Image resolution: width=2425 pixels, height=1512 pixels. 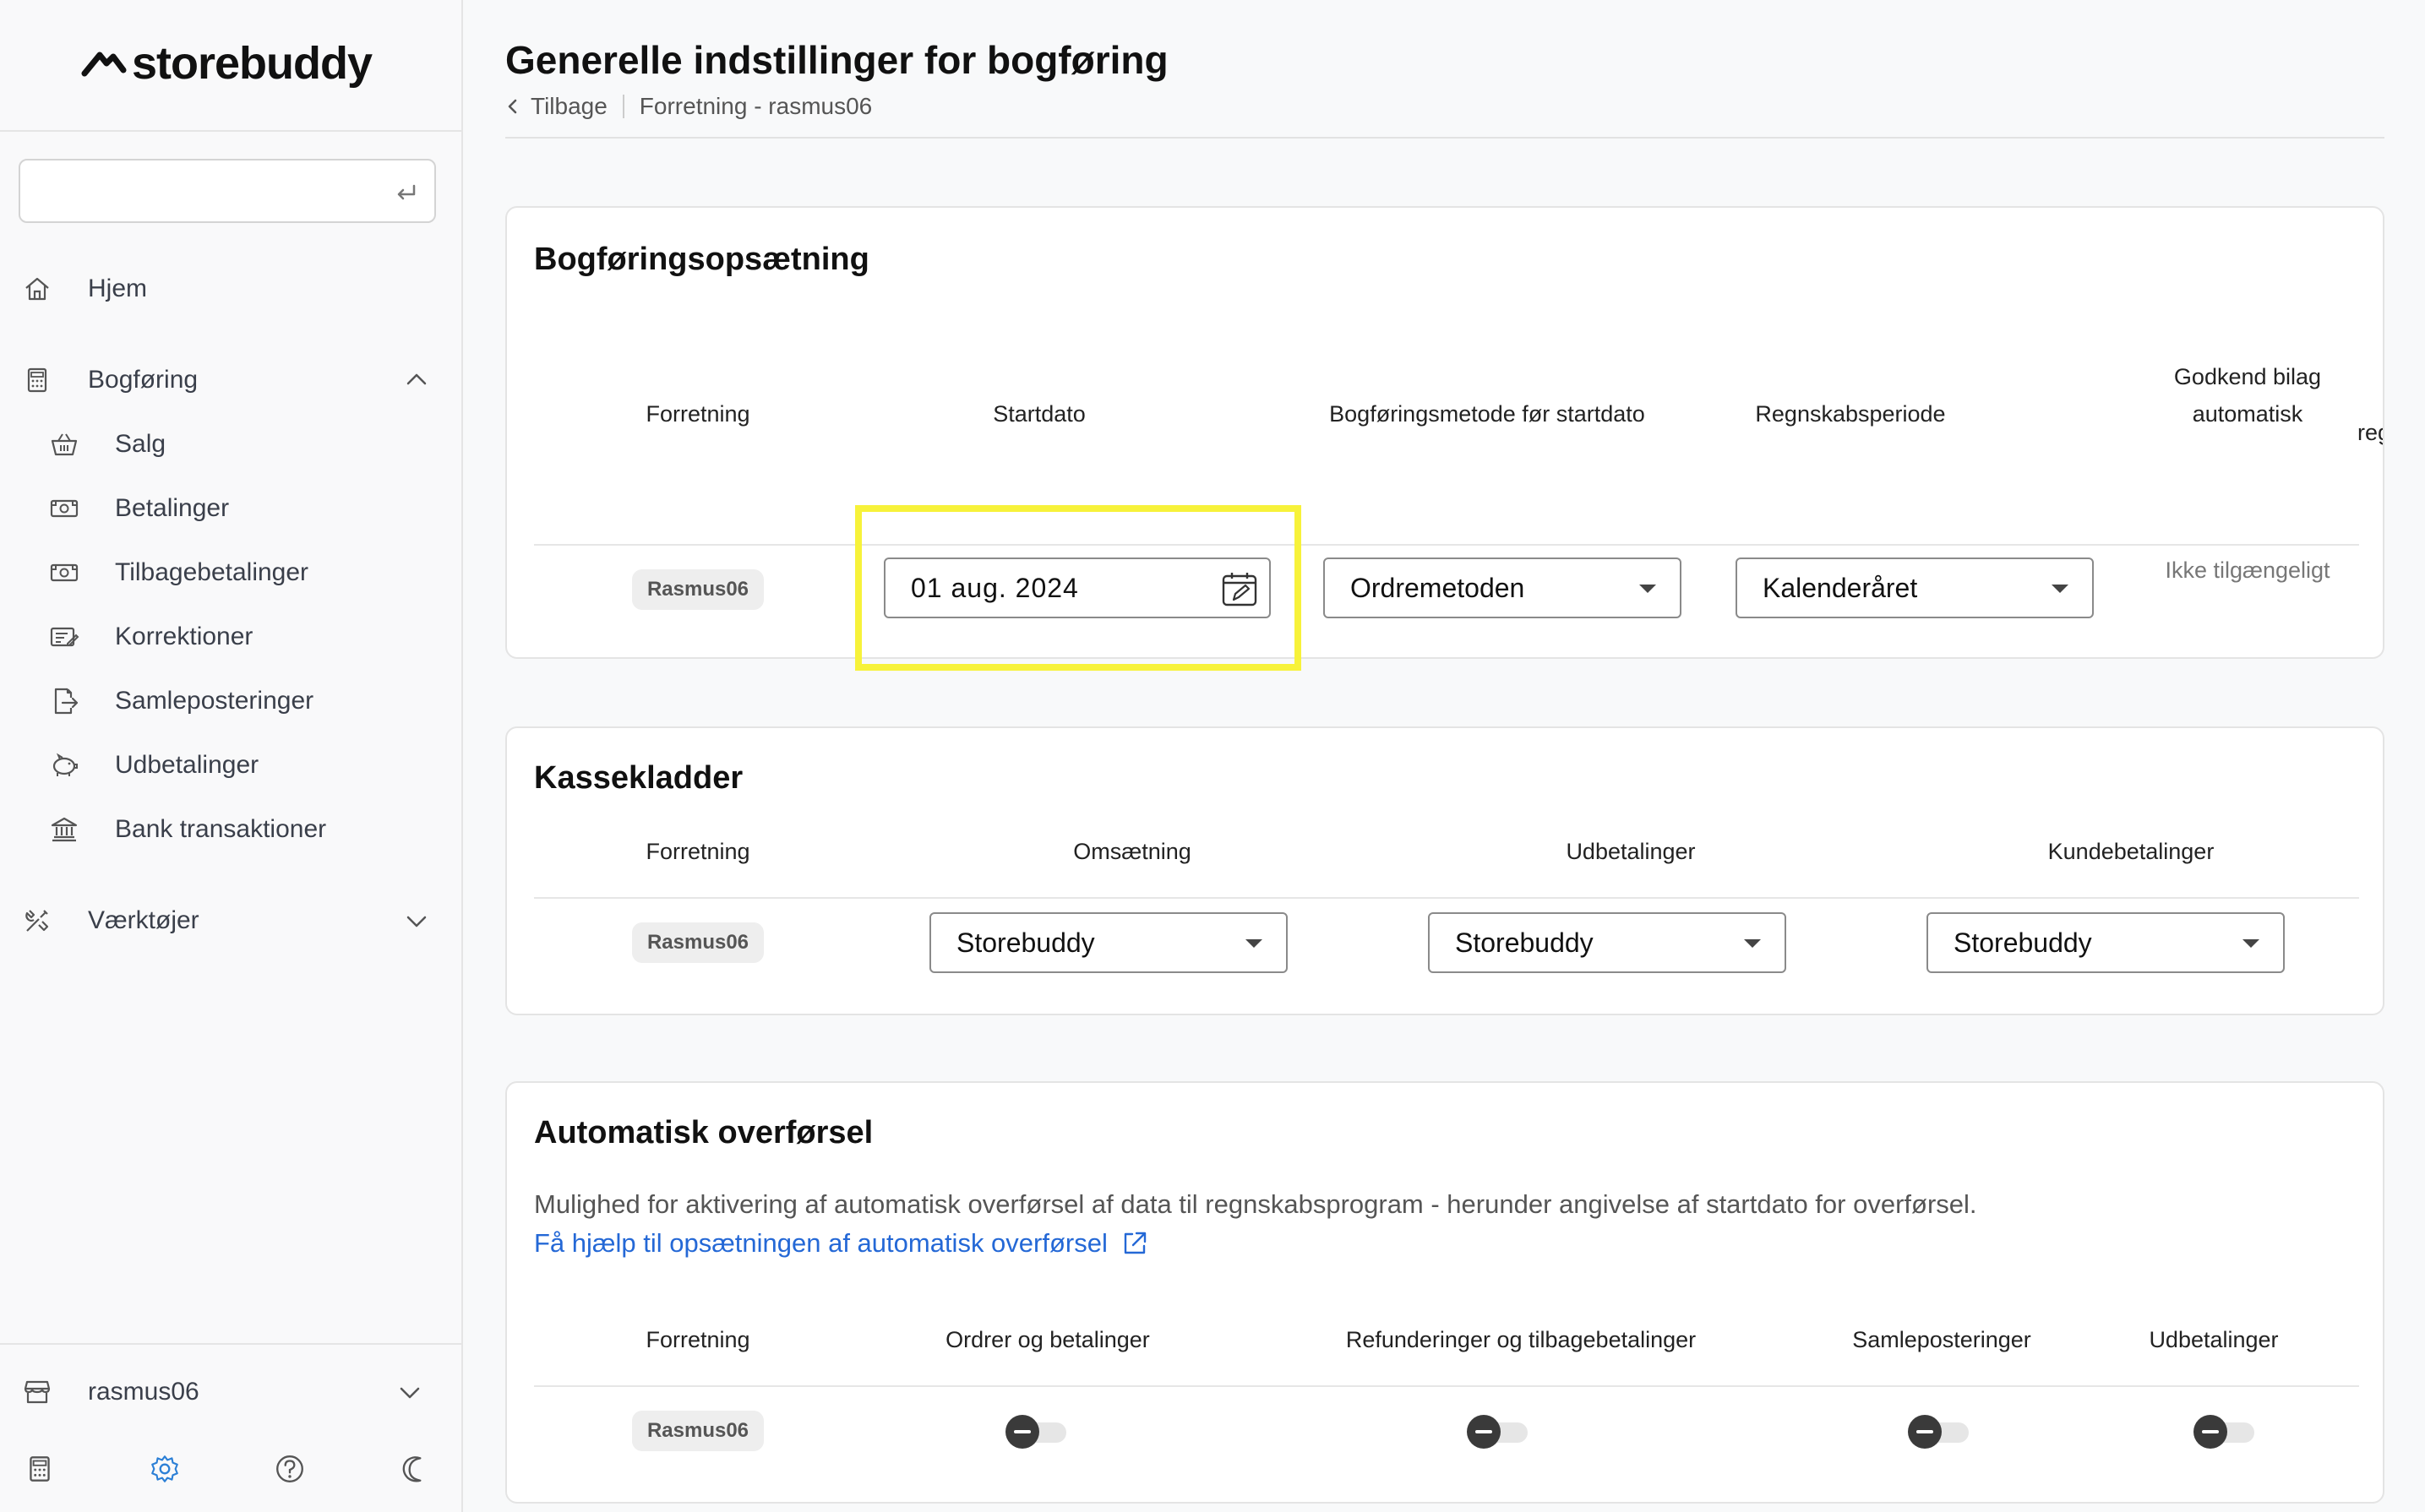 I want to click on column-header: Bogføringsmetode før startdato, so click(x=1487, y=414).